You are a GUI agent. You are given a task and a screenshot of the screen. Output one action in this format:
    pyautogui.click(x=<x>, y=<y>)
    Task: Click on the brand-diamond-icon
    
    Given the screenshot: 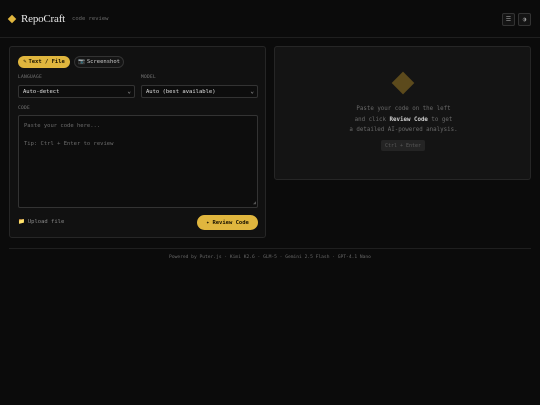 What is the action you would take?
    pyautogui.click(x=12, y=19)
    